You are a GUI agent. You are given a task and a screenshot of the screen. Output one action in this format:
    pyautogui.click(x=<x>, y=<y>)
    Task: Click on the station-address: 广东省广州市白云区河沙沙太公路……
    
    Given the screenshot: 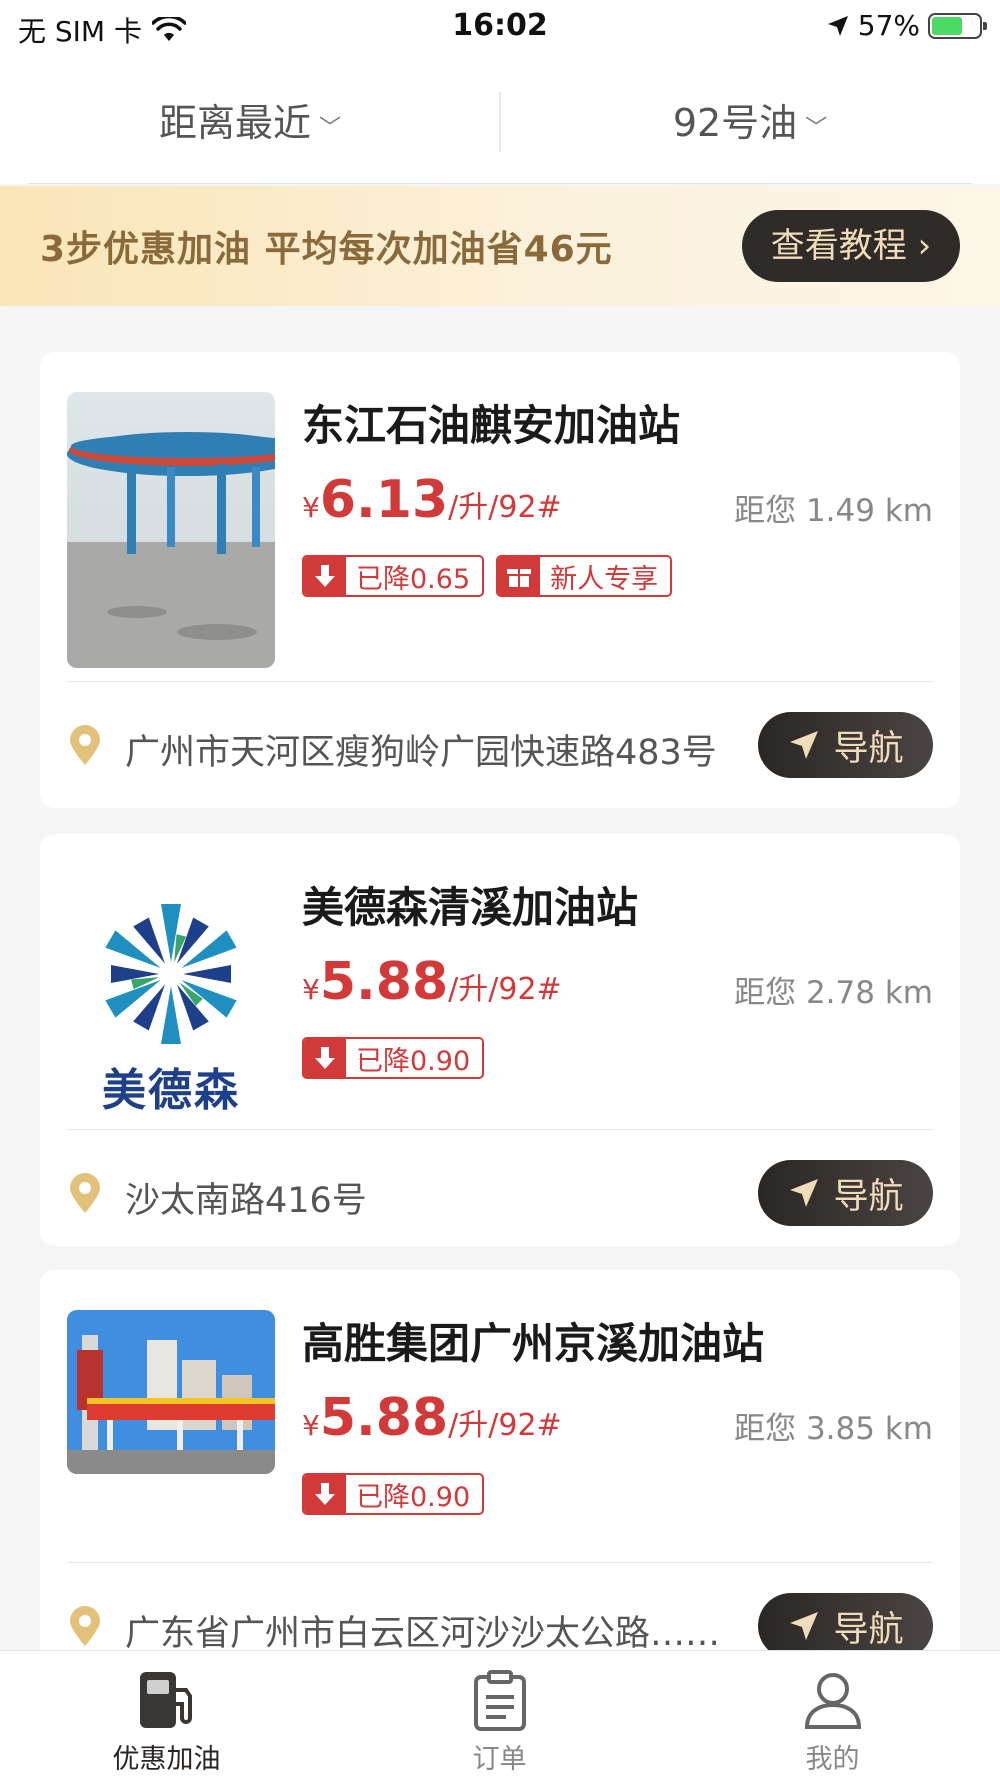 What is the action you would take?
    pyautogui.click(x=423, y=1634)
    